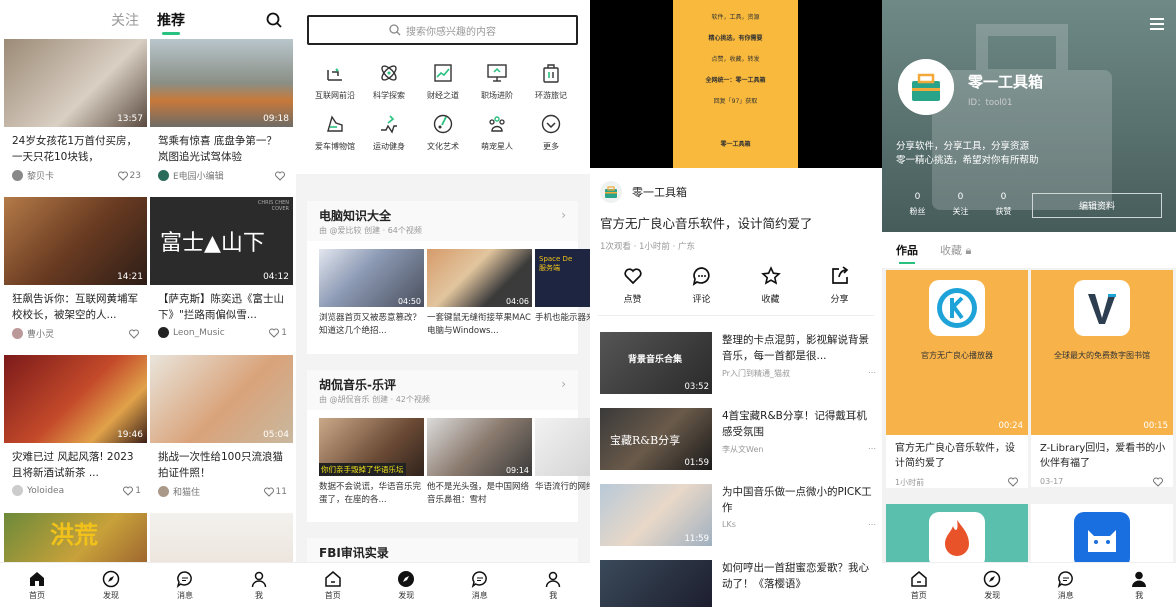 The height and width of the screenshot is (607, 1176). What do you see at coordinates (1139, 595) in the screenshot?
I see `nav-label: 我` at bounding box center [1139, 595].